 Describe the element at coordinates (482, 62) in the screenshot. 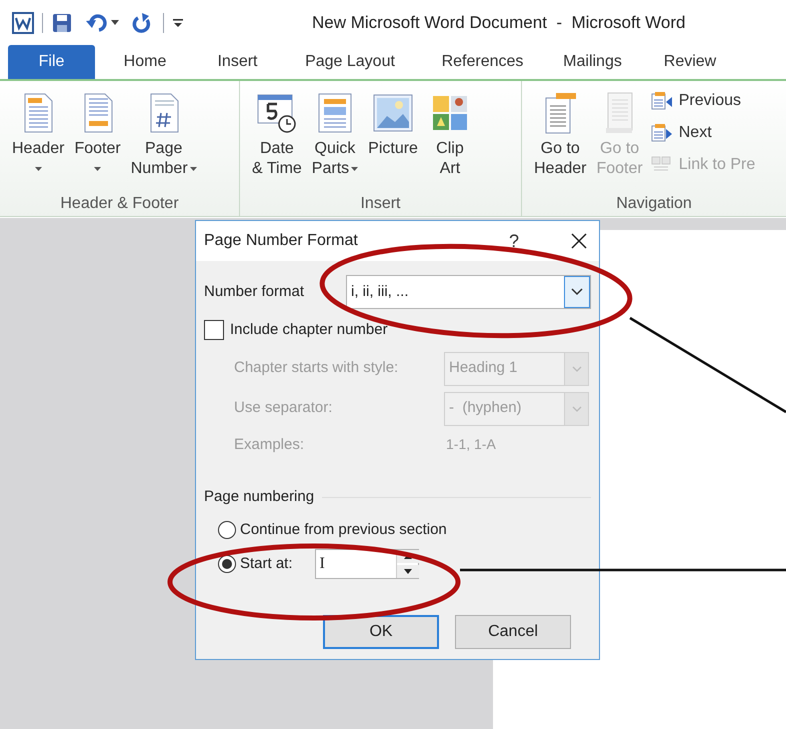

I see `ribbon-tab: References` at that location.